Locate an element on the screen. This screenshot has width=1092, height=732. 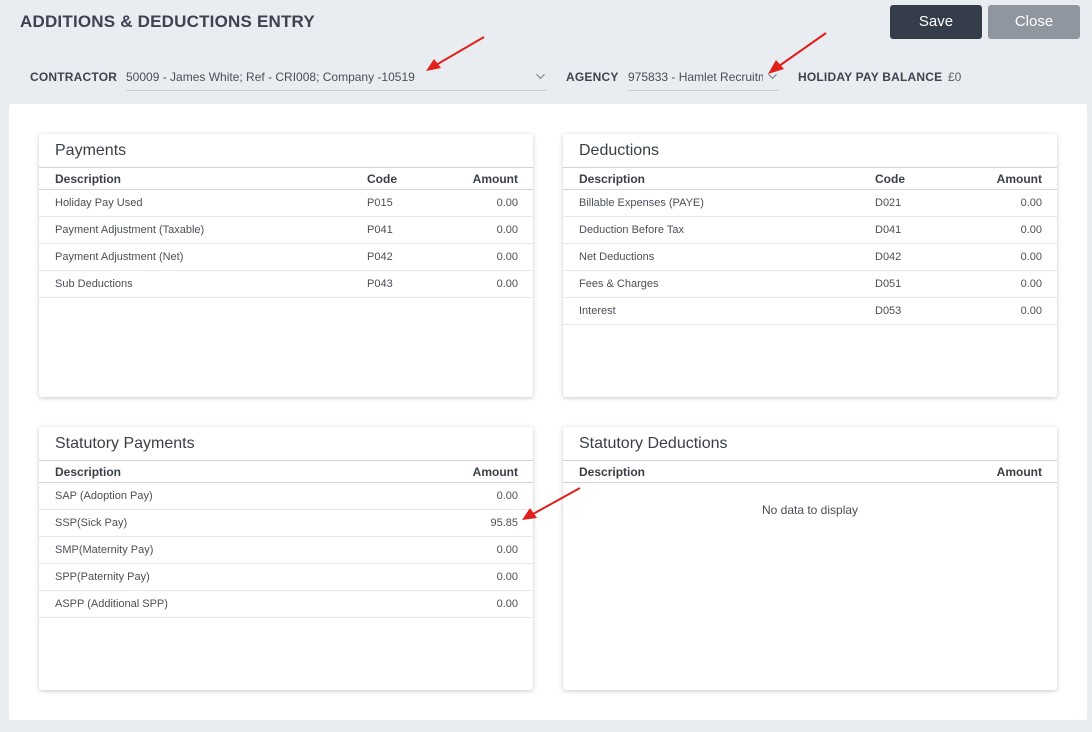
row-description: Deduction Before Tax is located at coordinates (631, 230).